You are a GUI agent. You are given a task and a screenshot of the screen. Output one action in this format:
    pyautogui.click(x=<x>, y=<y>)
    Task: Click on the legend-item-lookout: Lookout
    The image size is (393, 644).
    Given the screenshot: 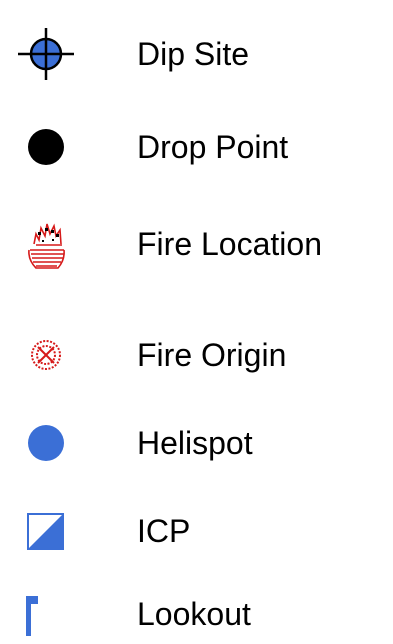 What is the action you would take?
    pyautogui.click(x=196, y=614)
    